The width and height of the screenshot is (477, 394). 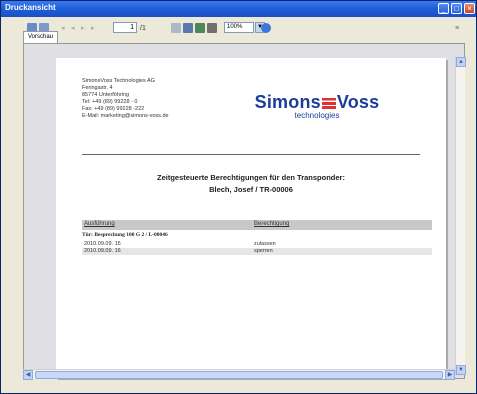 I want to click on table-row: 2010.09.09. 15 zulassen, so click(x=257, y=244).